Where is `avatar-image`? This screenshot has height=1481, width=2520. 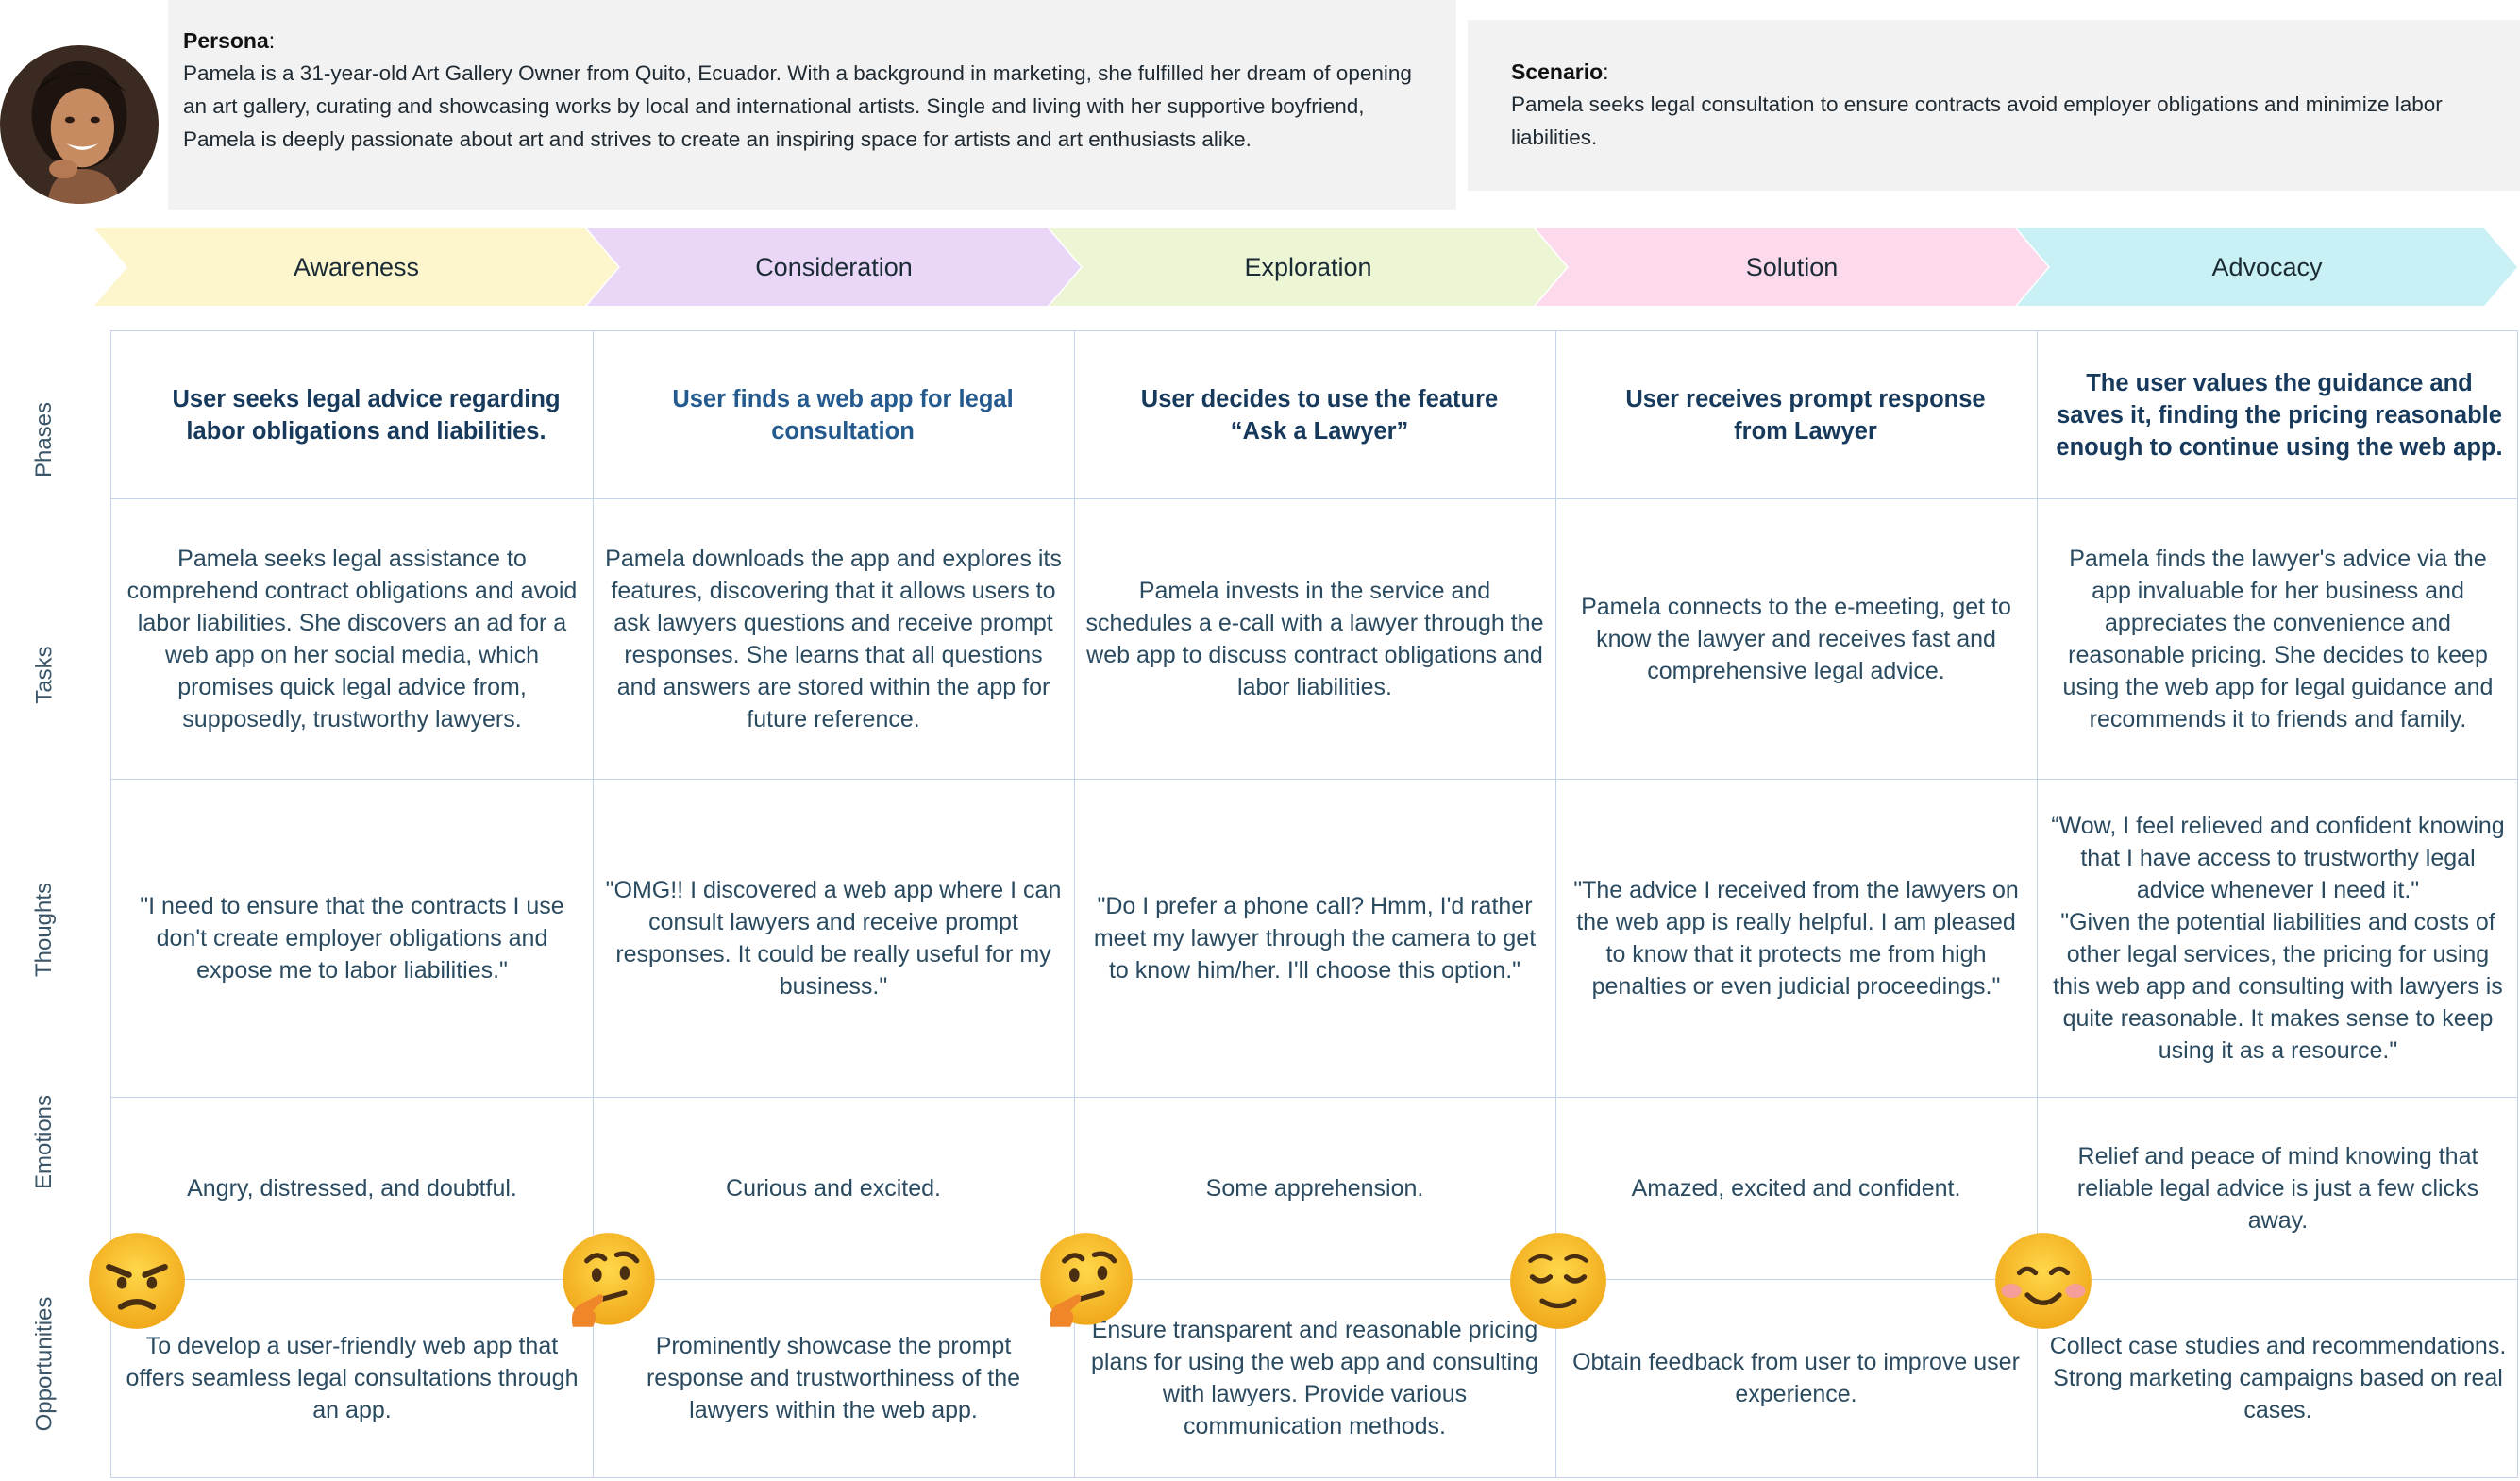 avatar-image is located at coordinates (79, 125).